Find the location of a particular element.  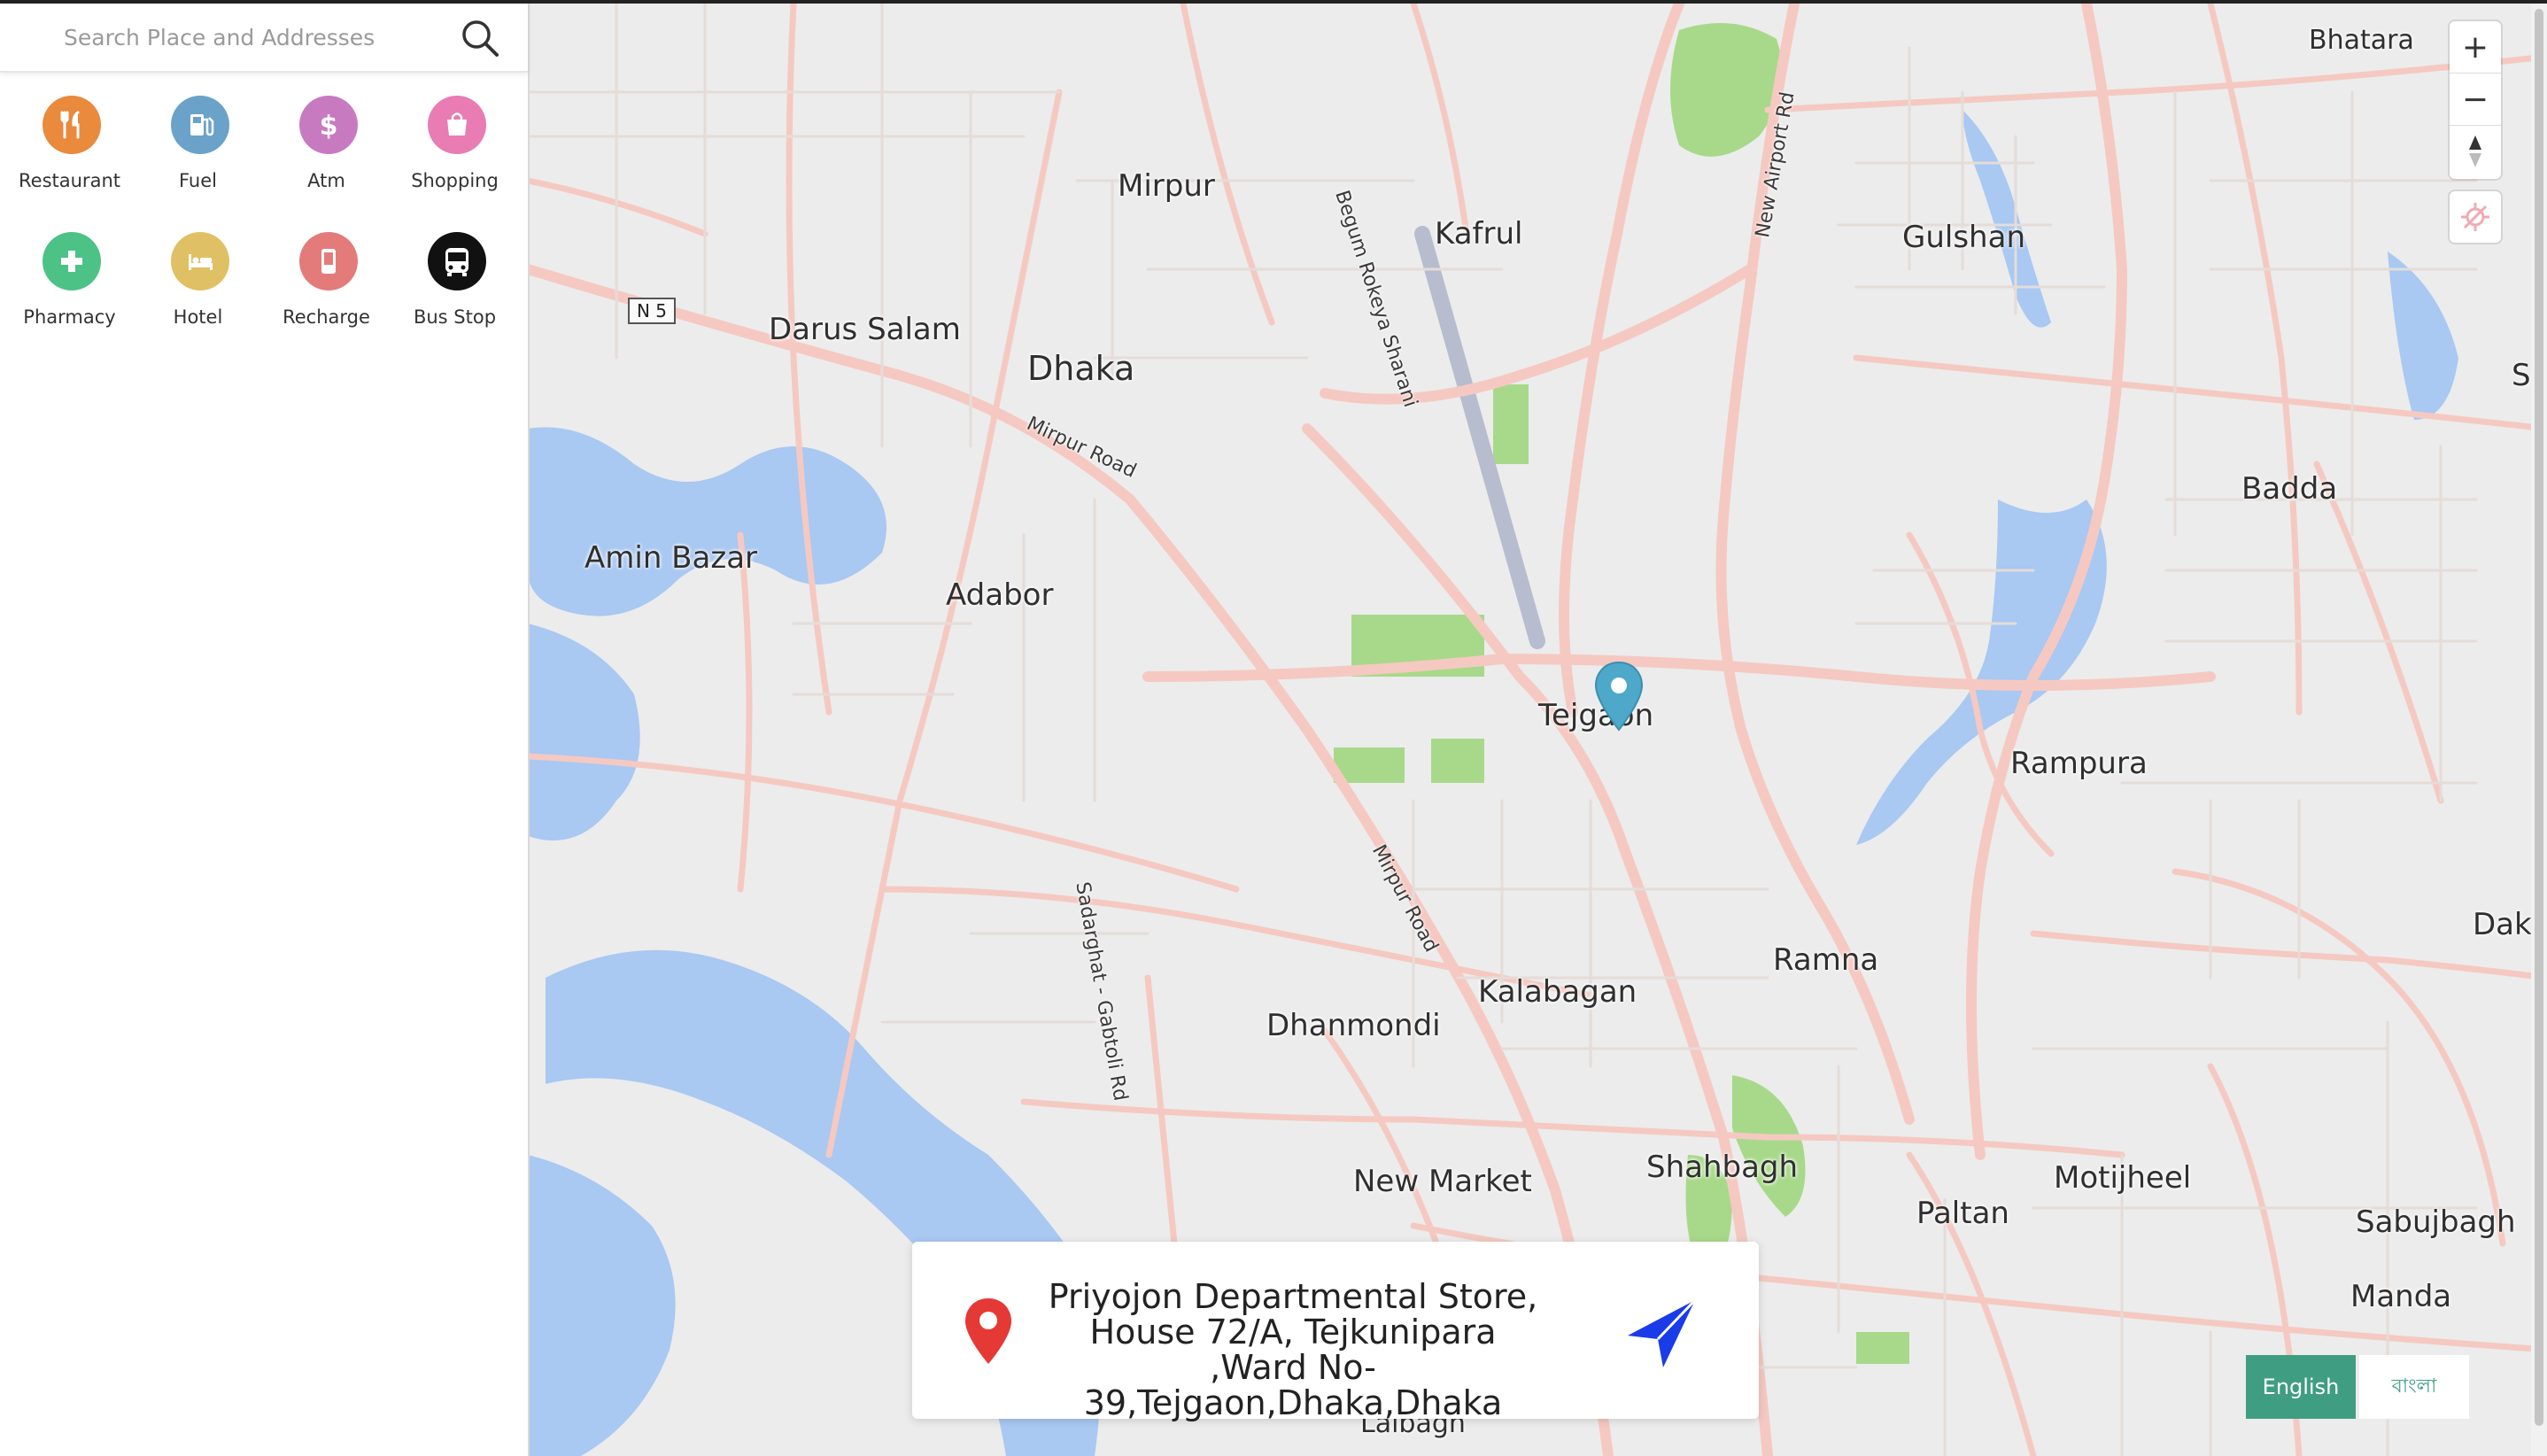

place-label: Shahbagh is located at coordinates (1723, 1167).